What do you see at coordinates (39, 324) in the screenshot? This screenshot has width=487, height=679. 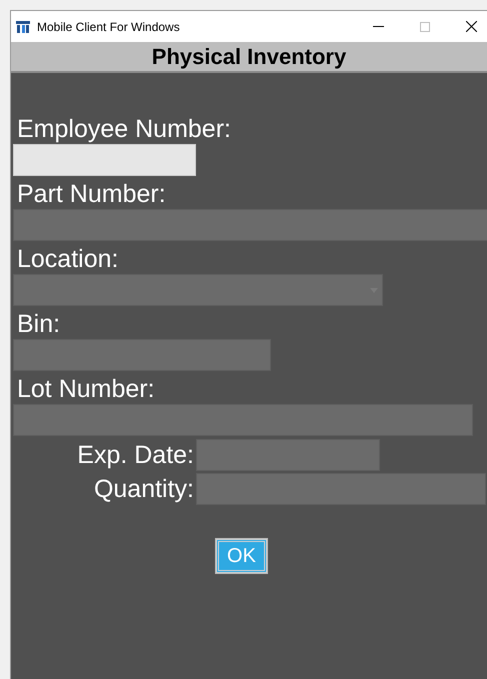 I see `field-label: Bin:` at bounding box center [39, 324].